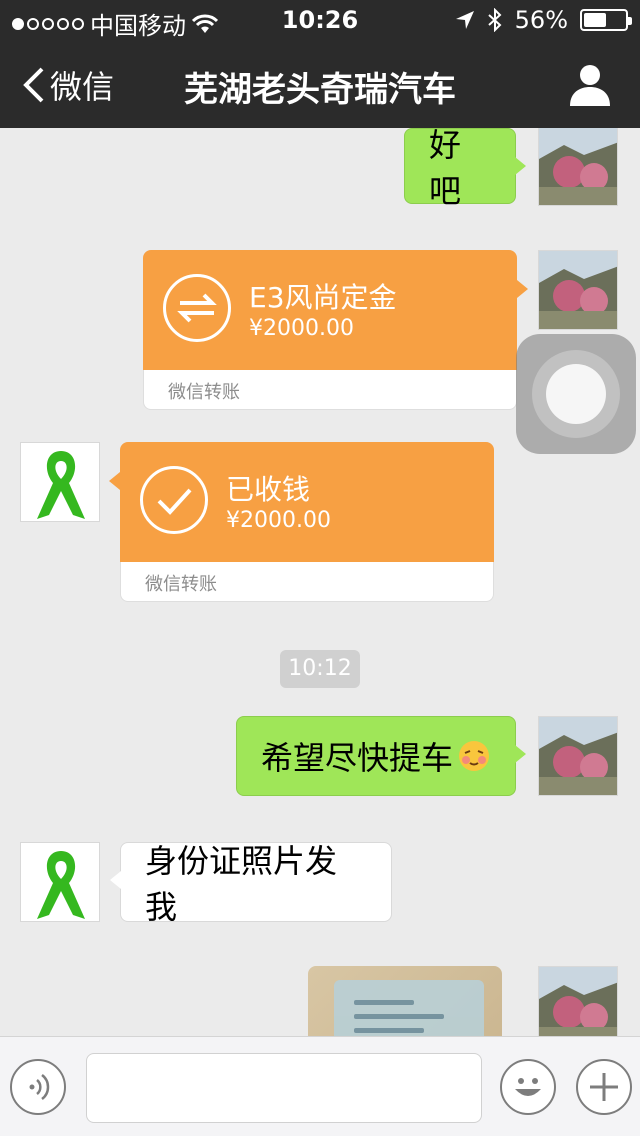 The image size is (640, 1136). What do you see at coordinates (320, 20) in the screenshot?
I see `status-bar: 中国移动 10:26 56%` at bounding box center [320, 20].